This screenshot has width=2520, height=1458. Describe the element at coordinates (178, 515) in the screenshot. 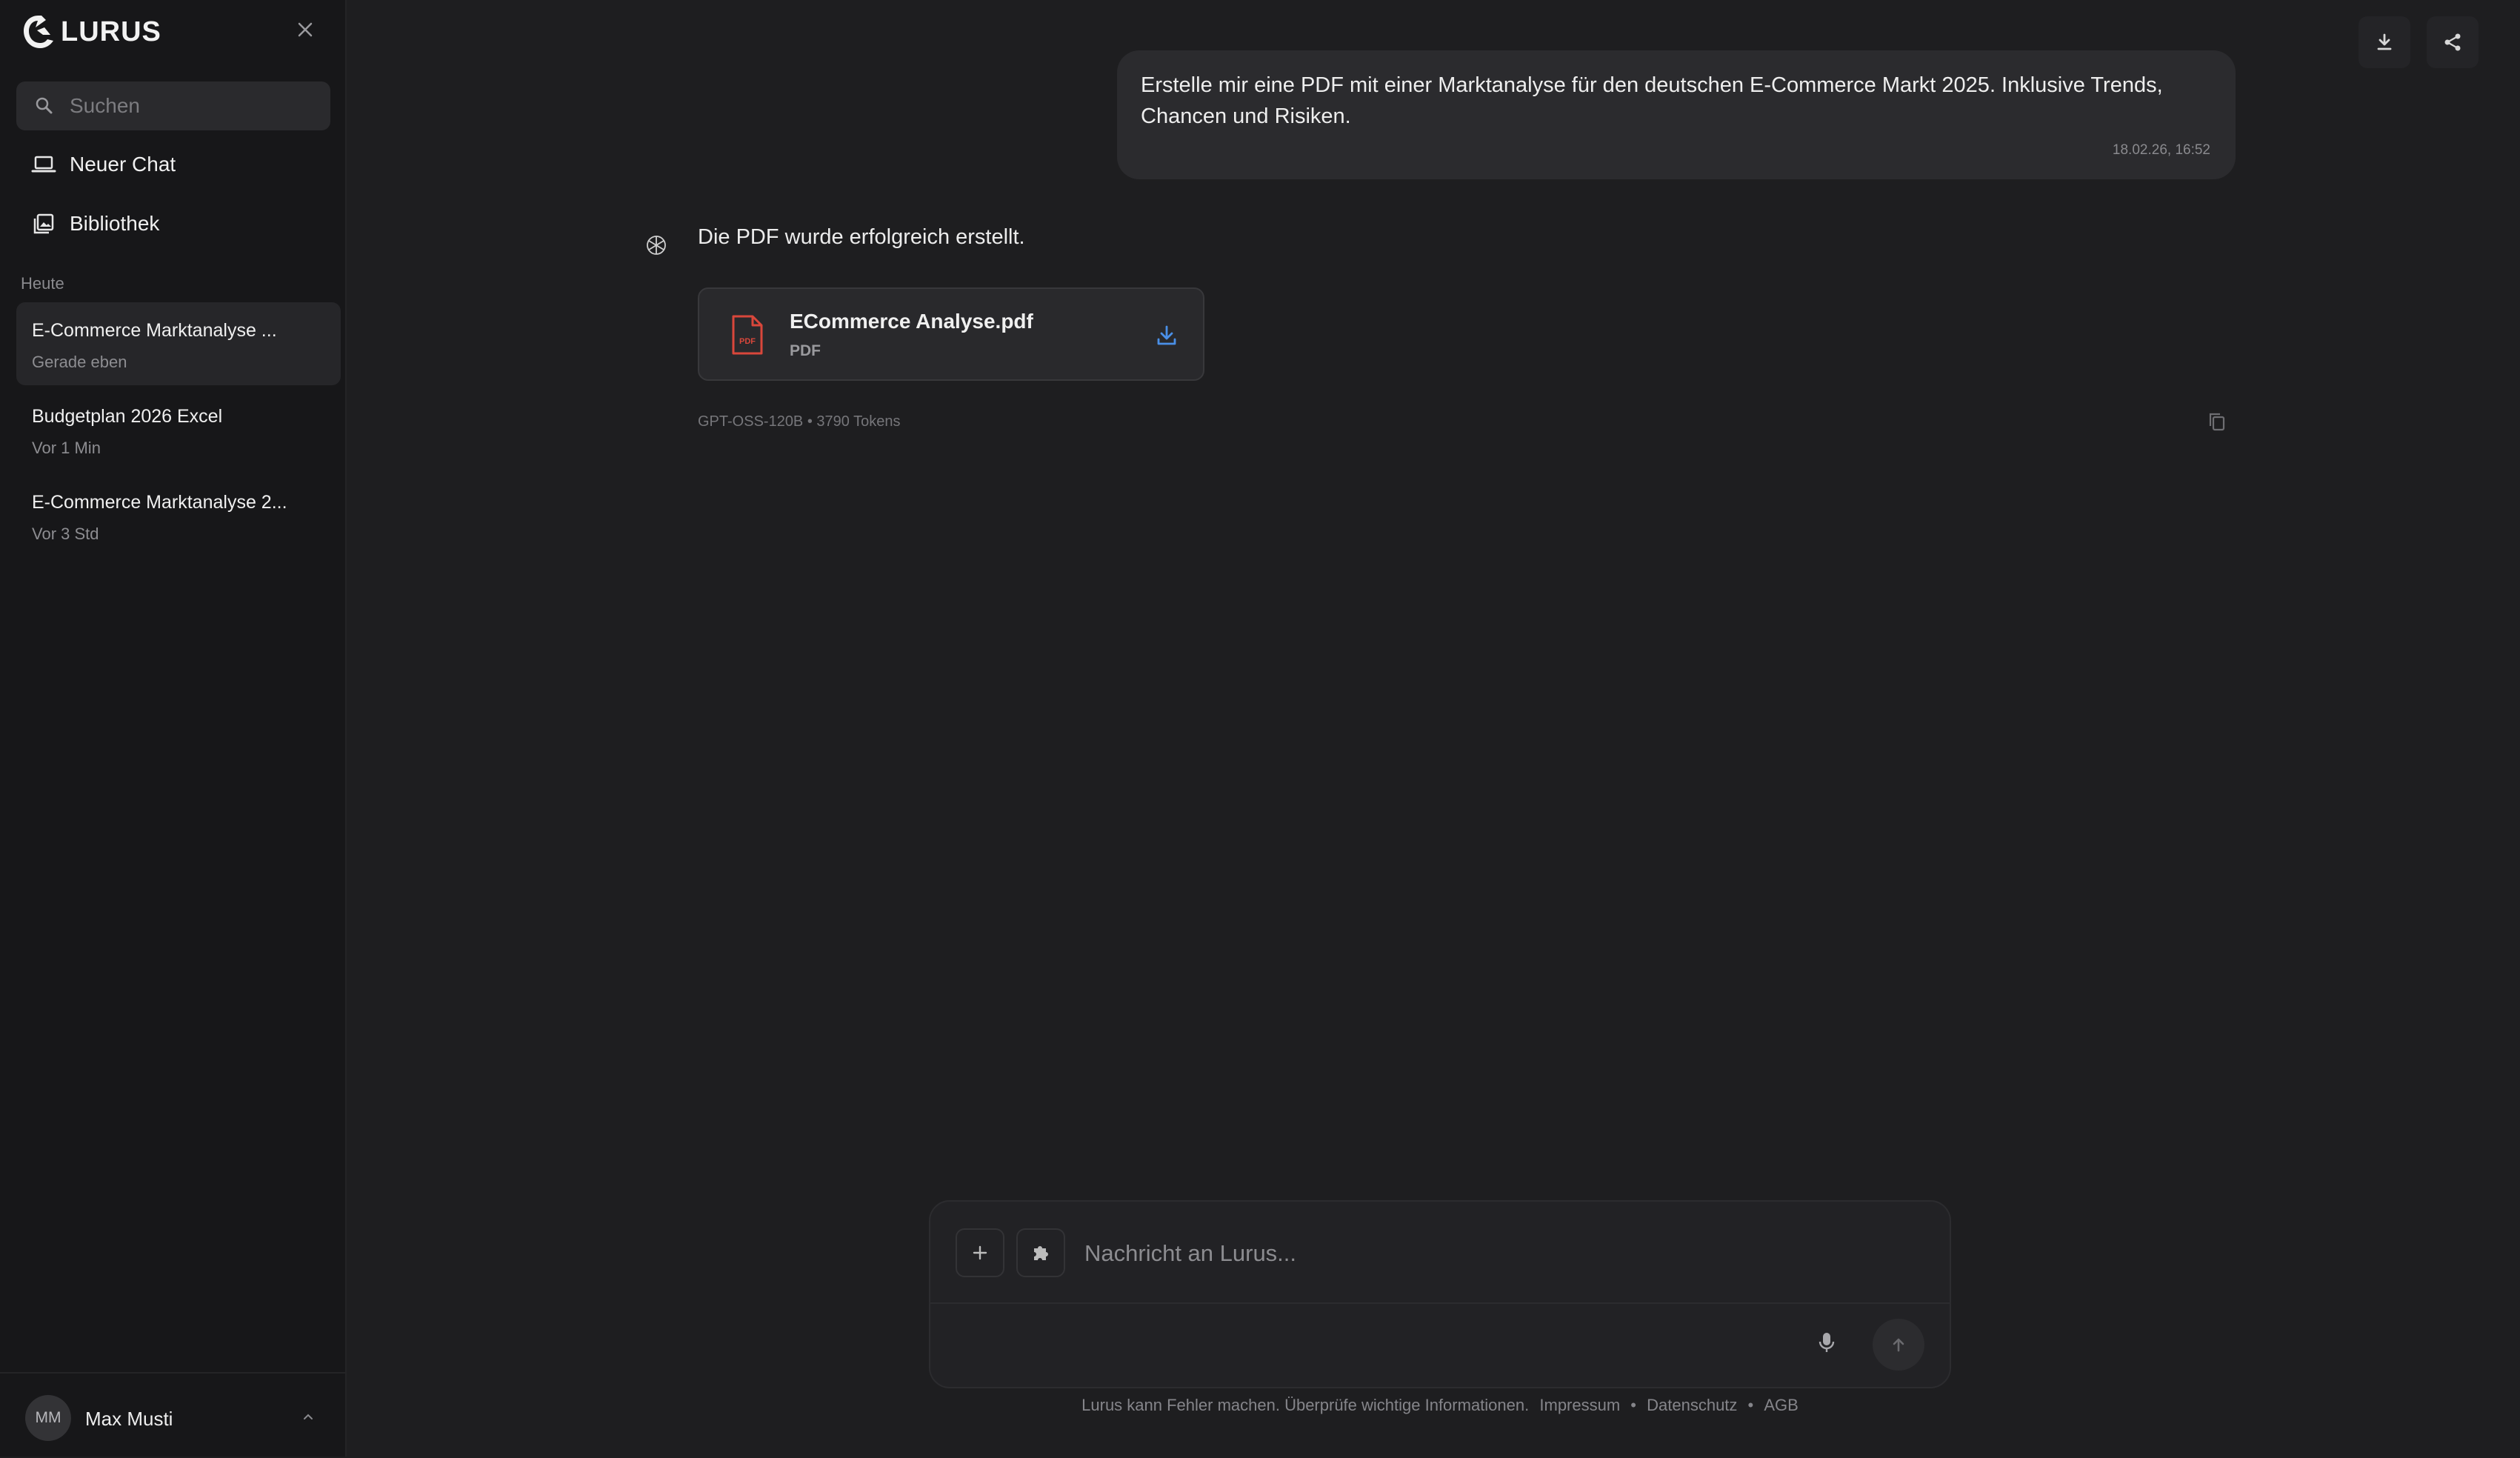

I see `chat-history-item: E-Commerce Marktanalyse 2... Vor 3 Std` at that location.